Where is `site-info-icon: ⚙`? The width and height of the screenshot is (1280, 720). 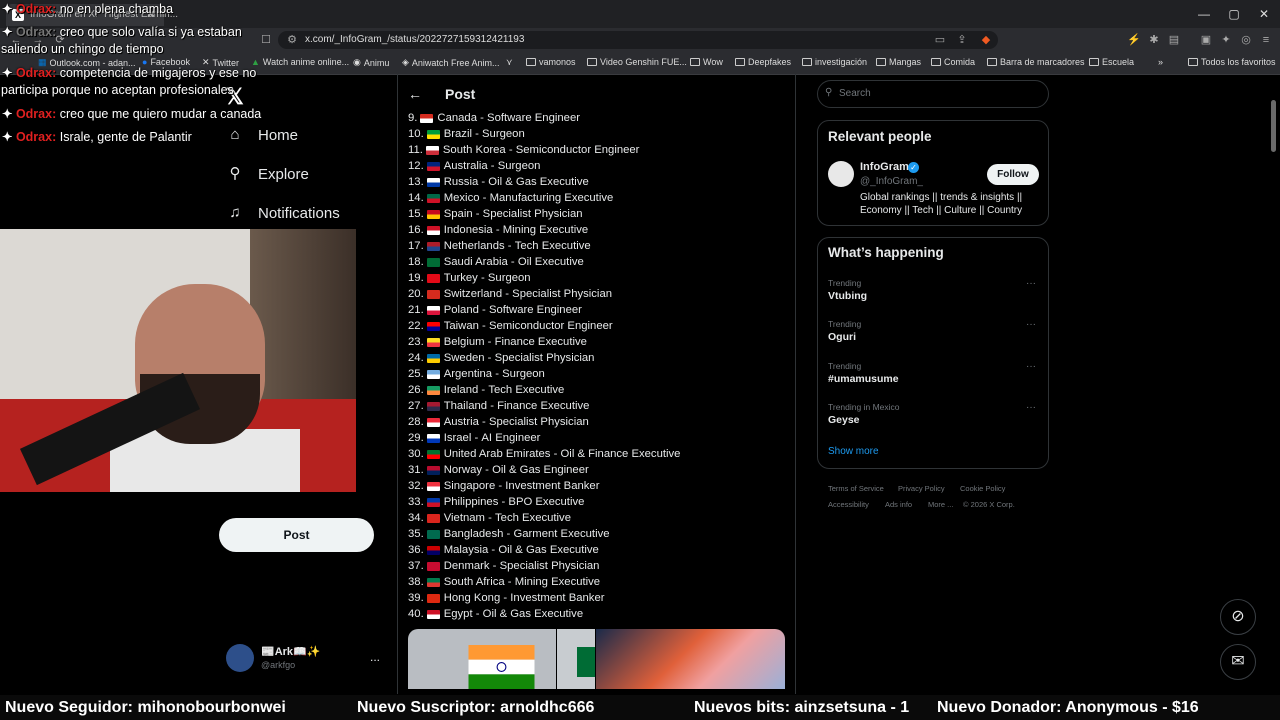
site-info-icon: ⚙ is located at coordinates (292, 40).